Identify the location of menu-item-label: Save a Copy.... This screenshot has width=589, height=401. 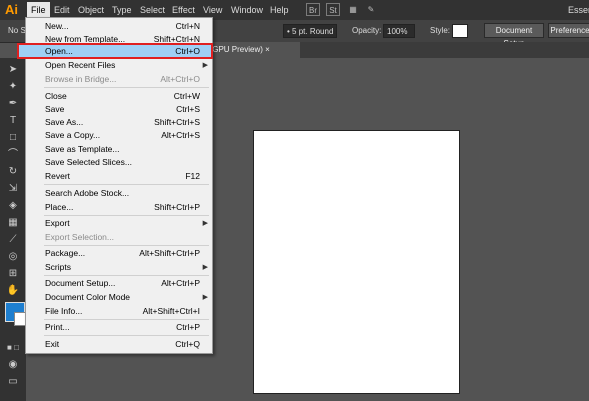
(73, 135).